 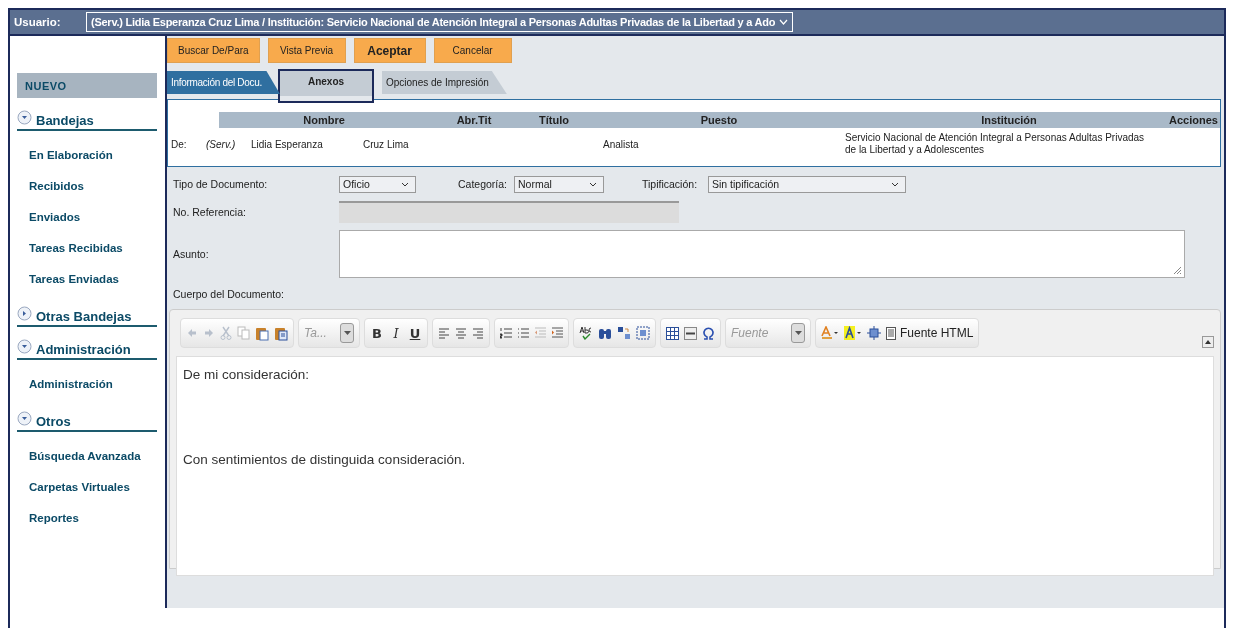 What do you see at coordinates (223, 82) in the screenshot?
I see `tab: Información del Docu.` at bounding box center [223, 82].